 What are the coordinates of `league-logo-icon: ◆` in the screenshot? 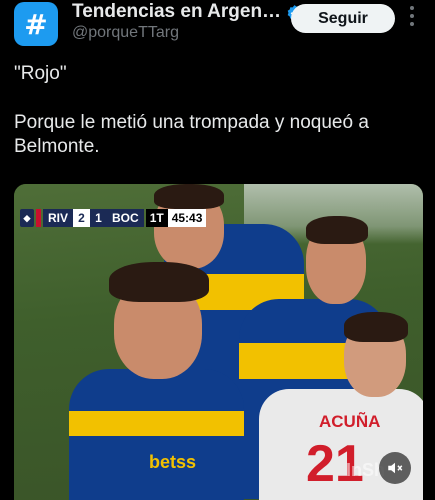 It's located at (27, 218).